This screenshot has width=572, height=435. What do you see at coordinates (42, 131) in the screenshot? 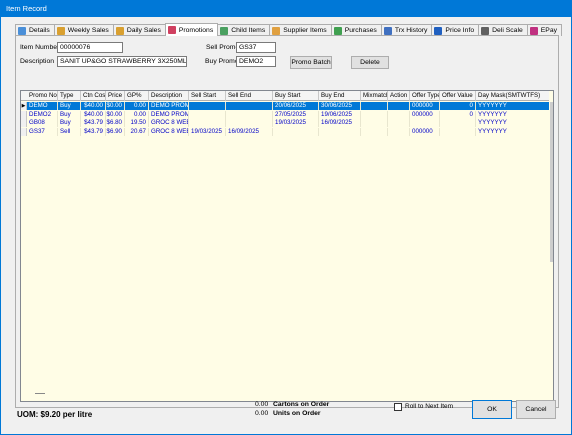
I see `table-cell: GS37` at bounding box center [42, 131].